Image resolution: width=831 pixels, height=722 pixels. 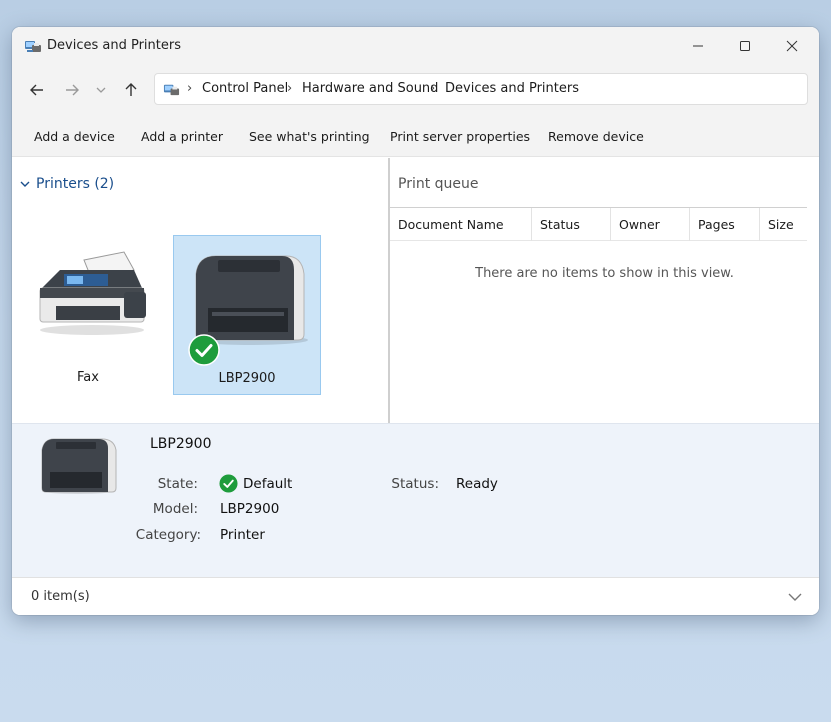 I want to click on status-label: Status:, so click(x=415, y=484).